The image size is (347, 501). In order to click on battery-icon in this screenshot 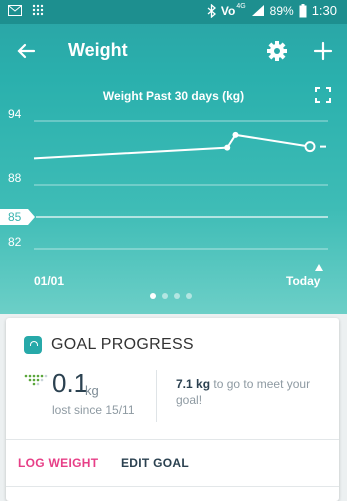, I will do `click(303, 10)`.